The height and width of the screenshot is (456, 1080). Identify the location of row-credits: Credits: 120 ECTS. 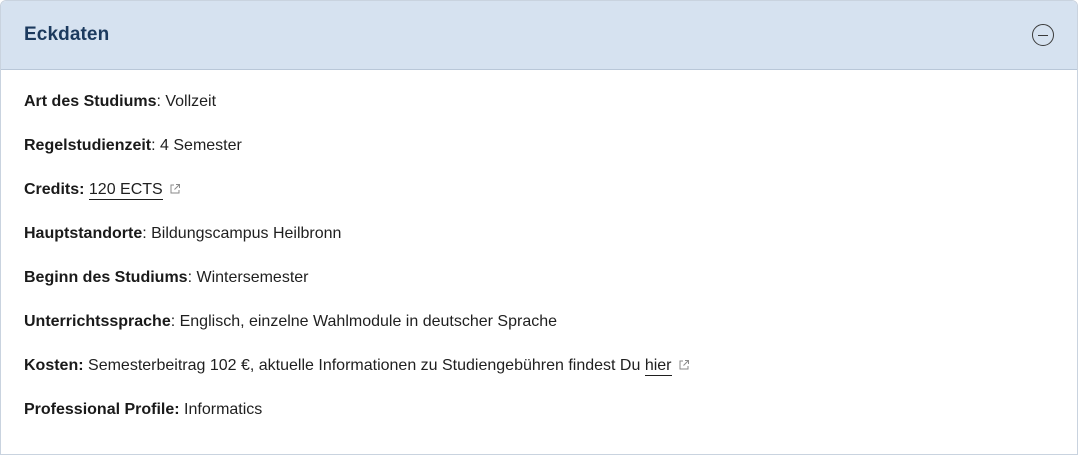
(539, 190).